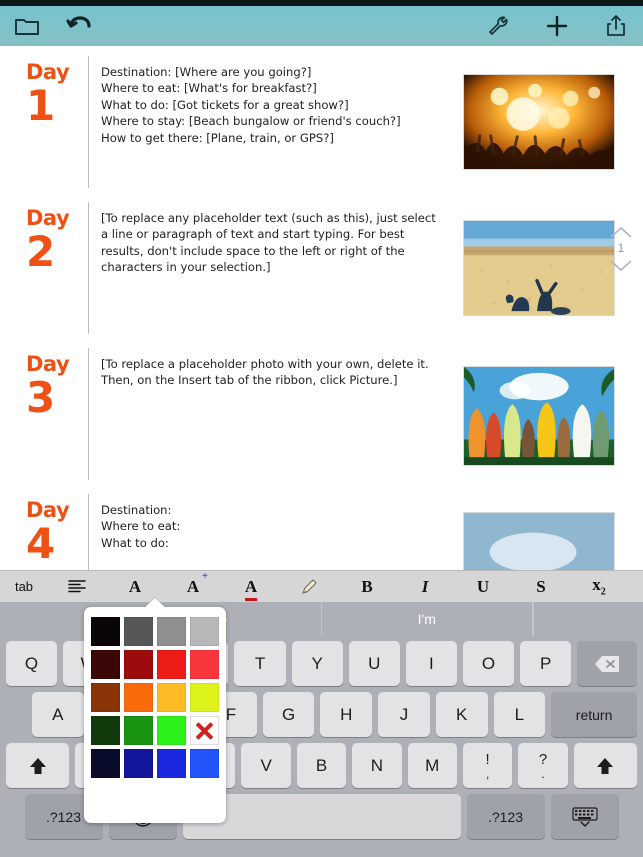 Image resolution: width=643 pixels, height=857 pixels. Describe the element at coordinates (266, 765) in the screenshot. I see `key-v: V` at that location.